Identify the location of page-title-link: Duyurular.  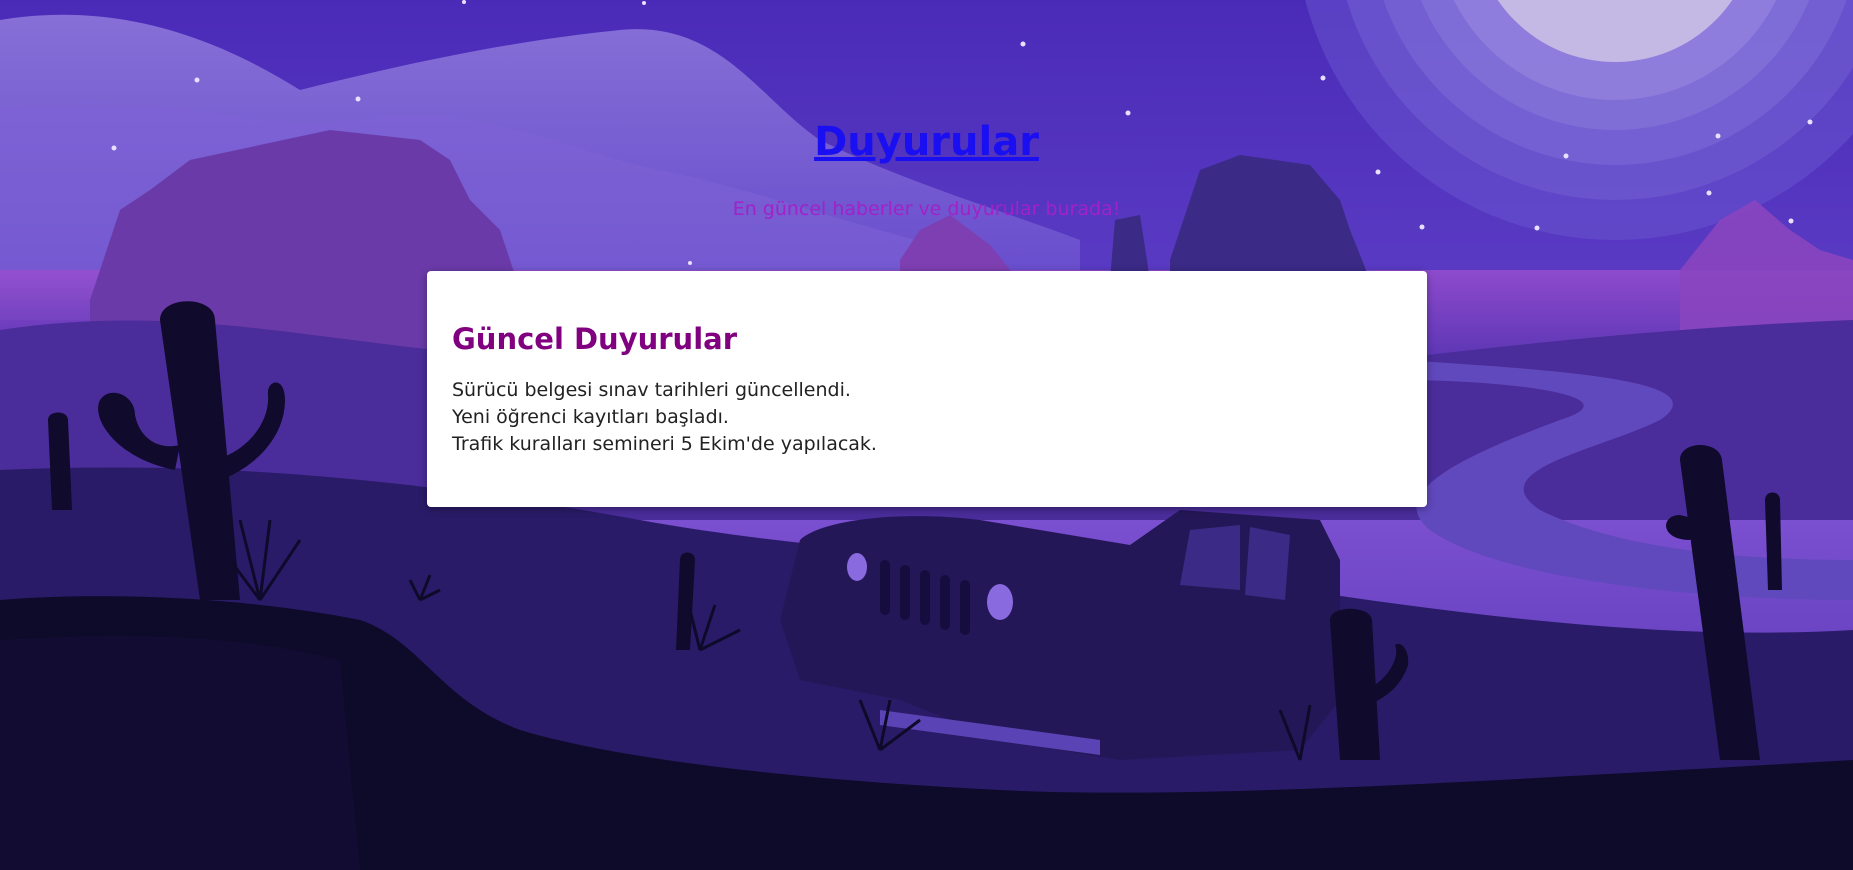
(926, 142).